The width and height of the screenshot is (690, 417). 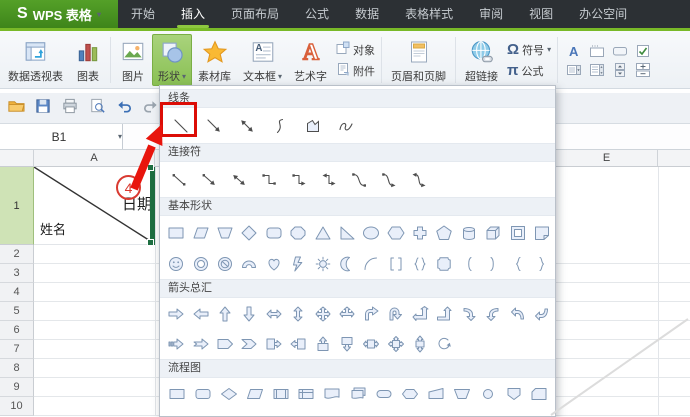 I want to click on shape-alternate-process, so click(x=203, y=393).